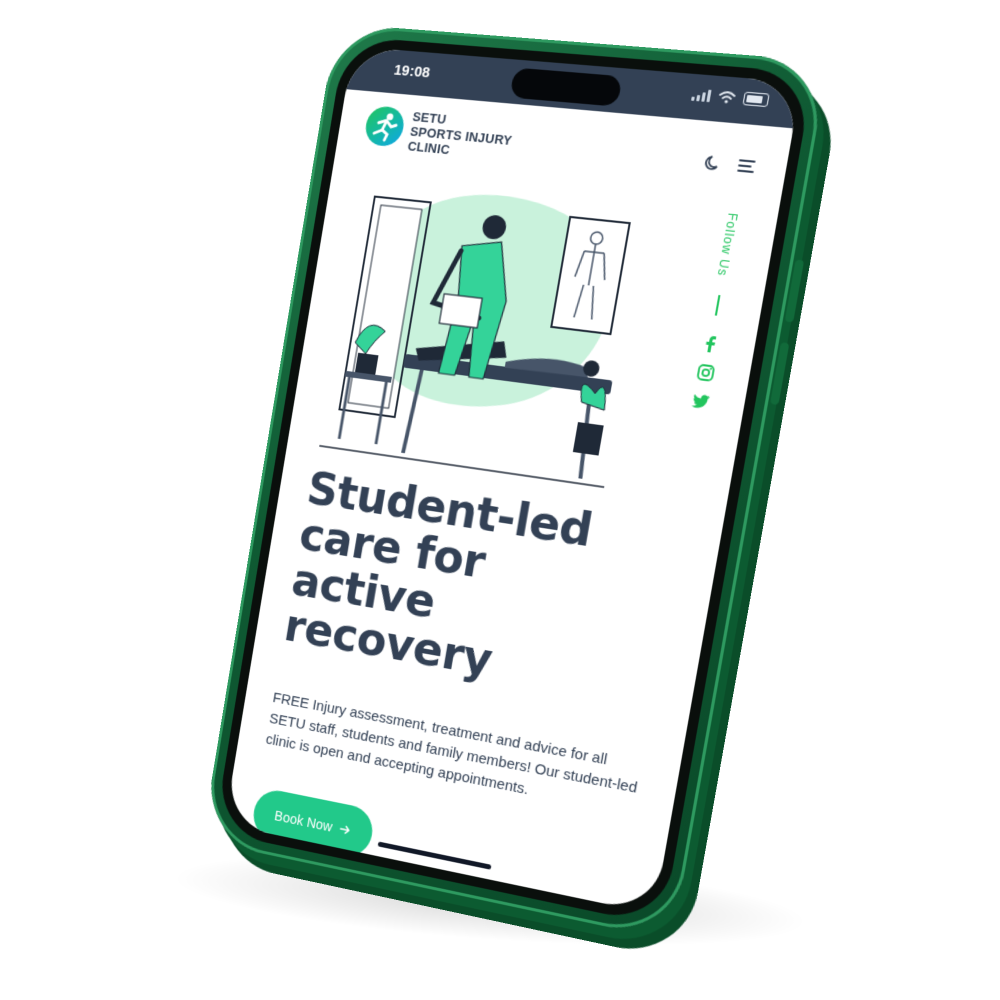 This screenshot has width=1000, height=1000. Describe the element at coordinates (706, 372) in the screenshot. I see `instagram-icon` at that location.